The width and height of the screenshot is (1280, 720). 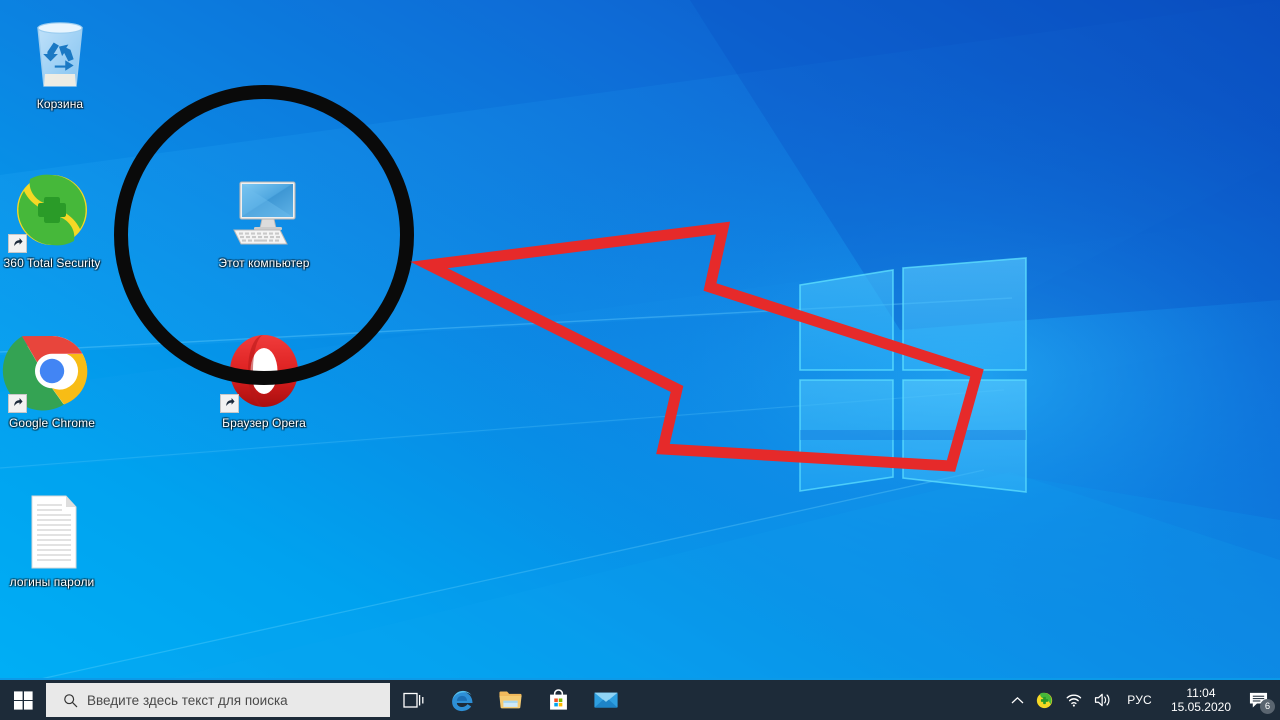 I want to click on desktop-icon-recycle-bin: Корзина, so click(x=60, y=63).